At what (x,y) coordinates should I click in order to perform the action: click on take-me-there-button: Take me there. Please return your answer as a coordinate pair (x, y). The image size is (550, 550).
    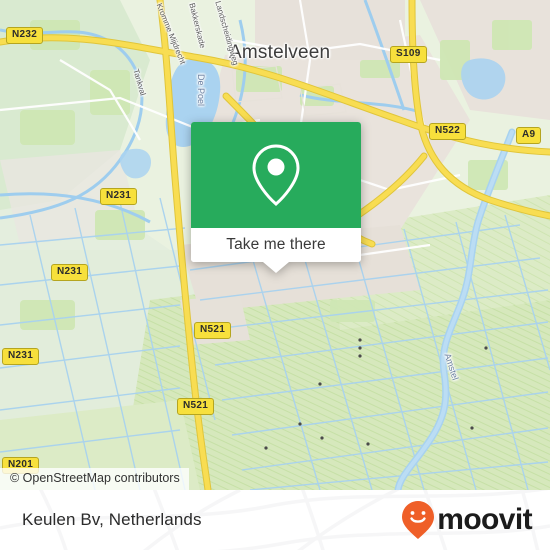
    Looking at the image, I should click on (276, 245).